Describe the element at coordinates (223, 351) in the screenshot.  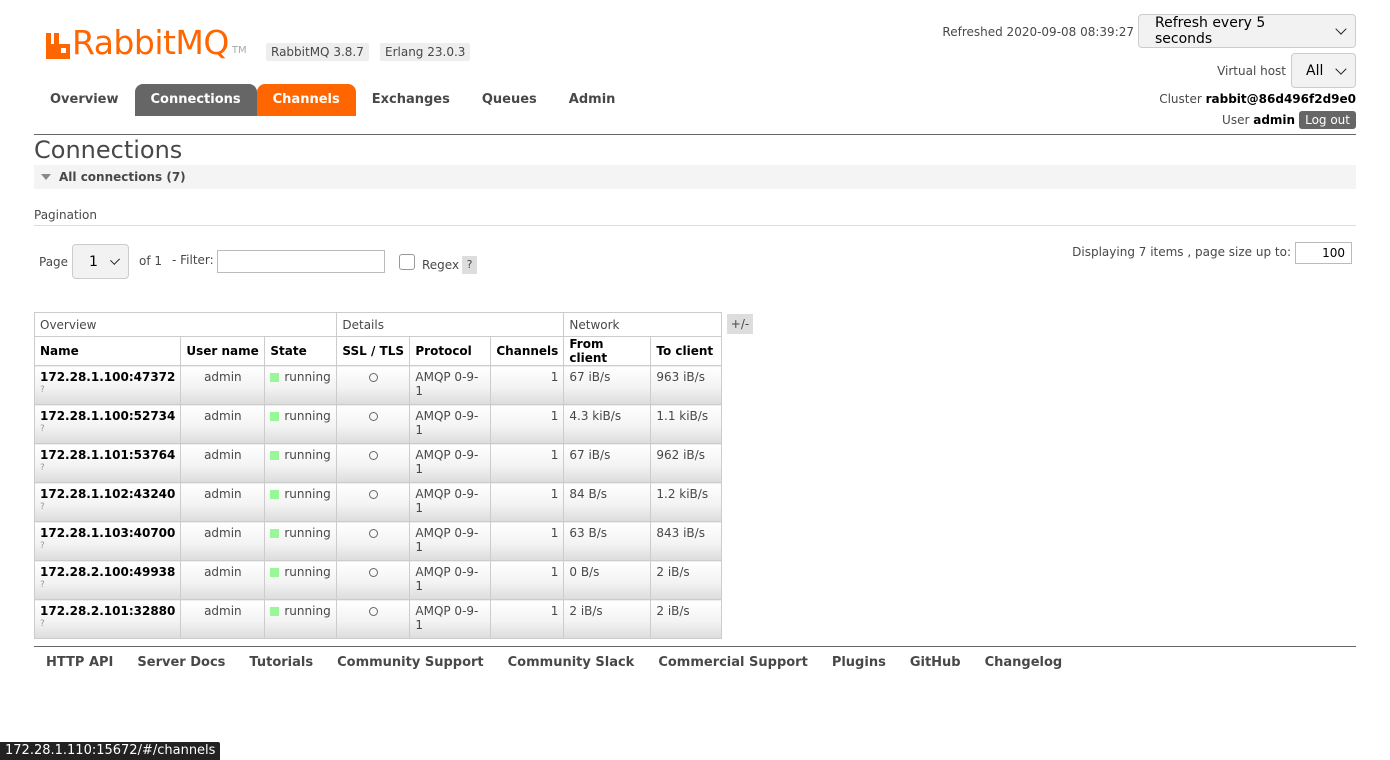
I see `column-header-user-name: User name` at that location.